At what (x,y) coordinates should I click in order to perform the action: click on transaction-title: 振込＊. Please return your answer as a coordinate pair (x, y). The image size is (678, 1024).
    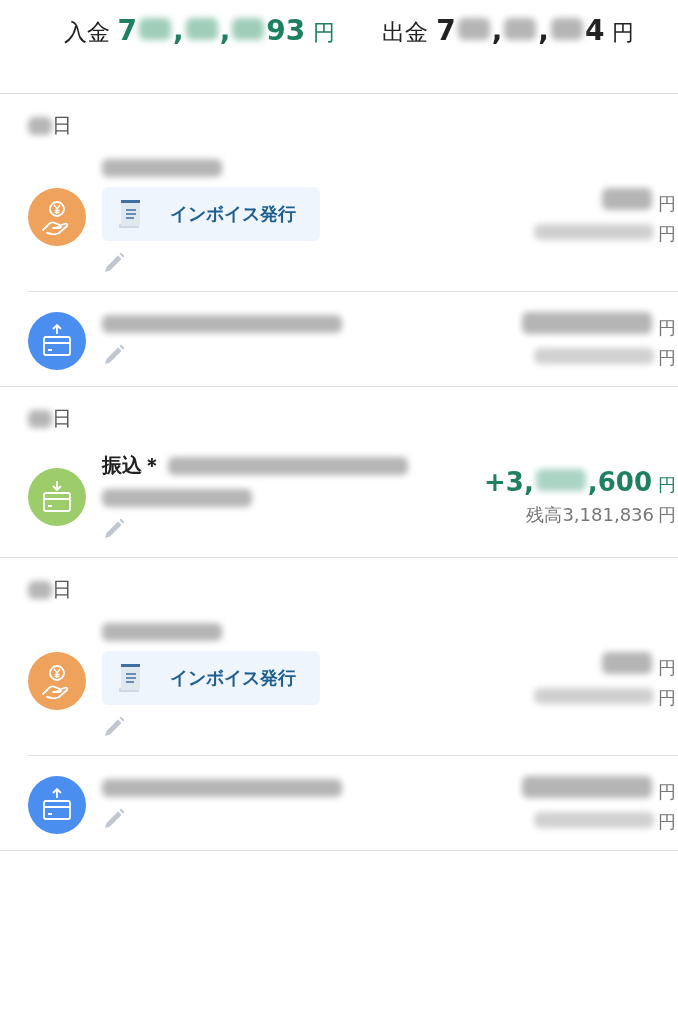
    Looking at the image, I should click on (132, 465).